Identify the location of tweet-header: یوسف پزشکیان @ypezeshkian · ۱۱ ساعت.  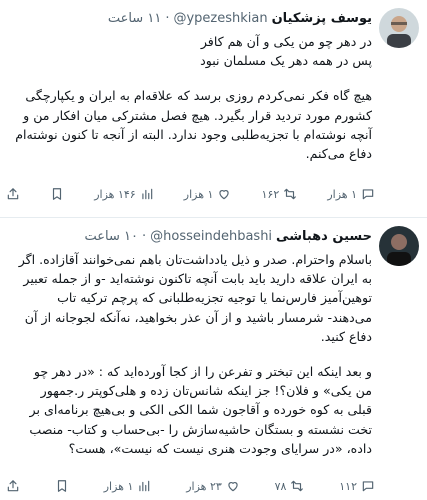
(191, 18).